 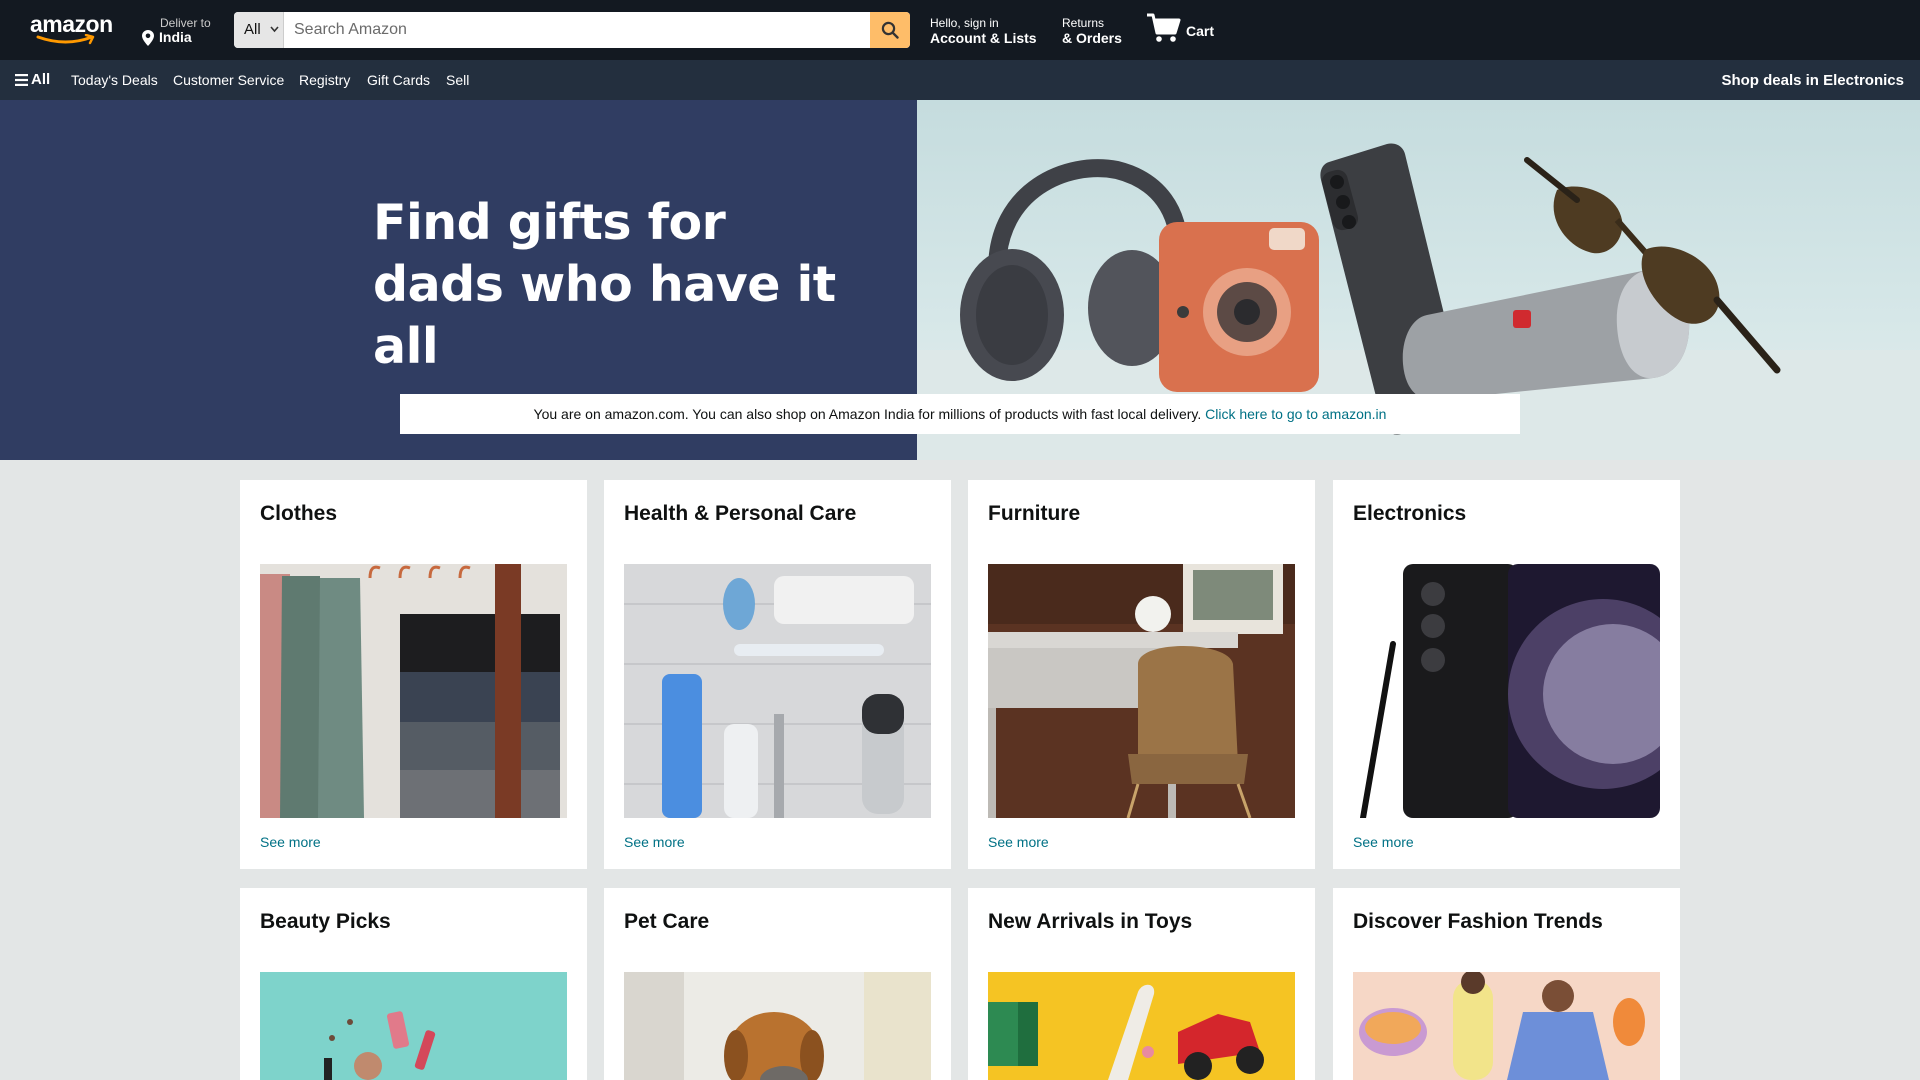 I want to click on hero-title-line2: dads who have it all, so click(x=604, y=315).